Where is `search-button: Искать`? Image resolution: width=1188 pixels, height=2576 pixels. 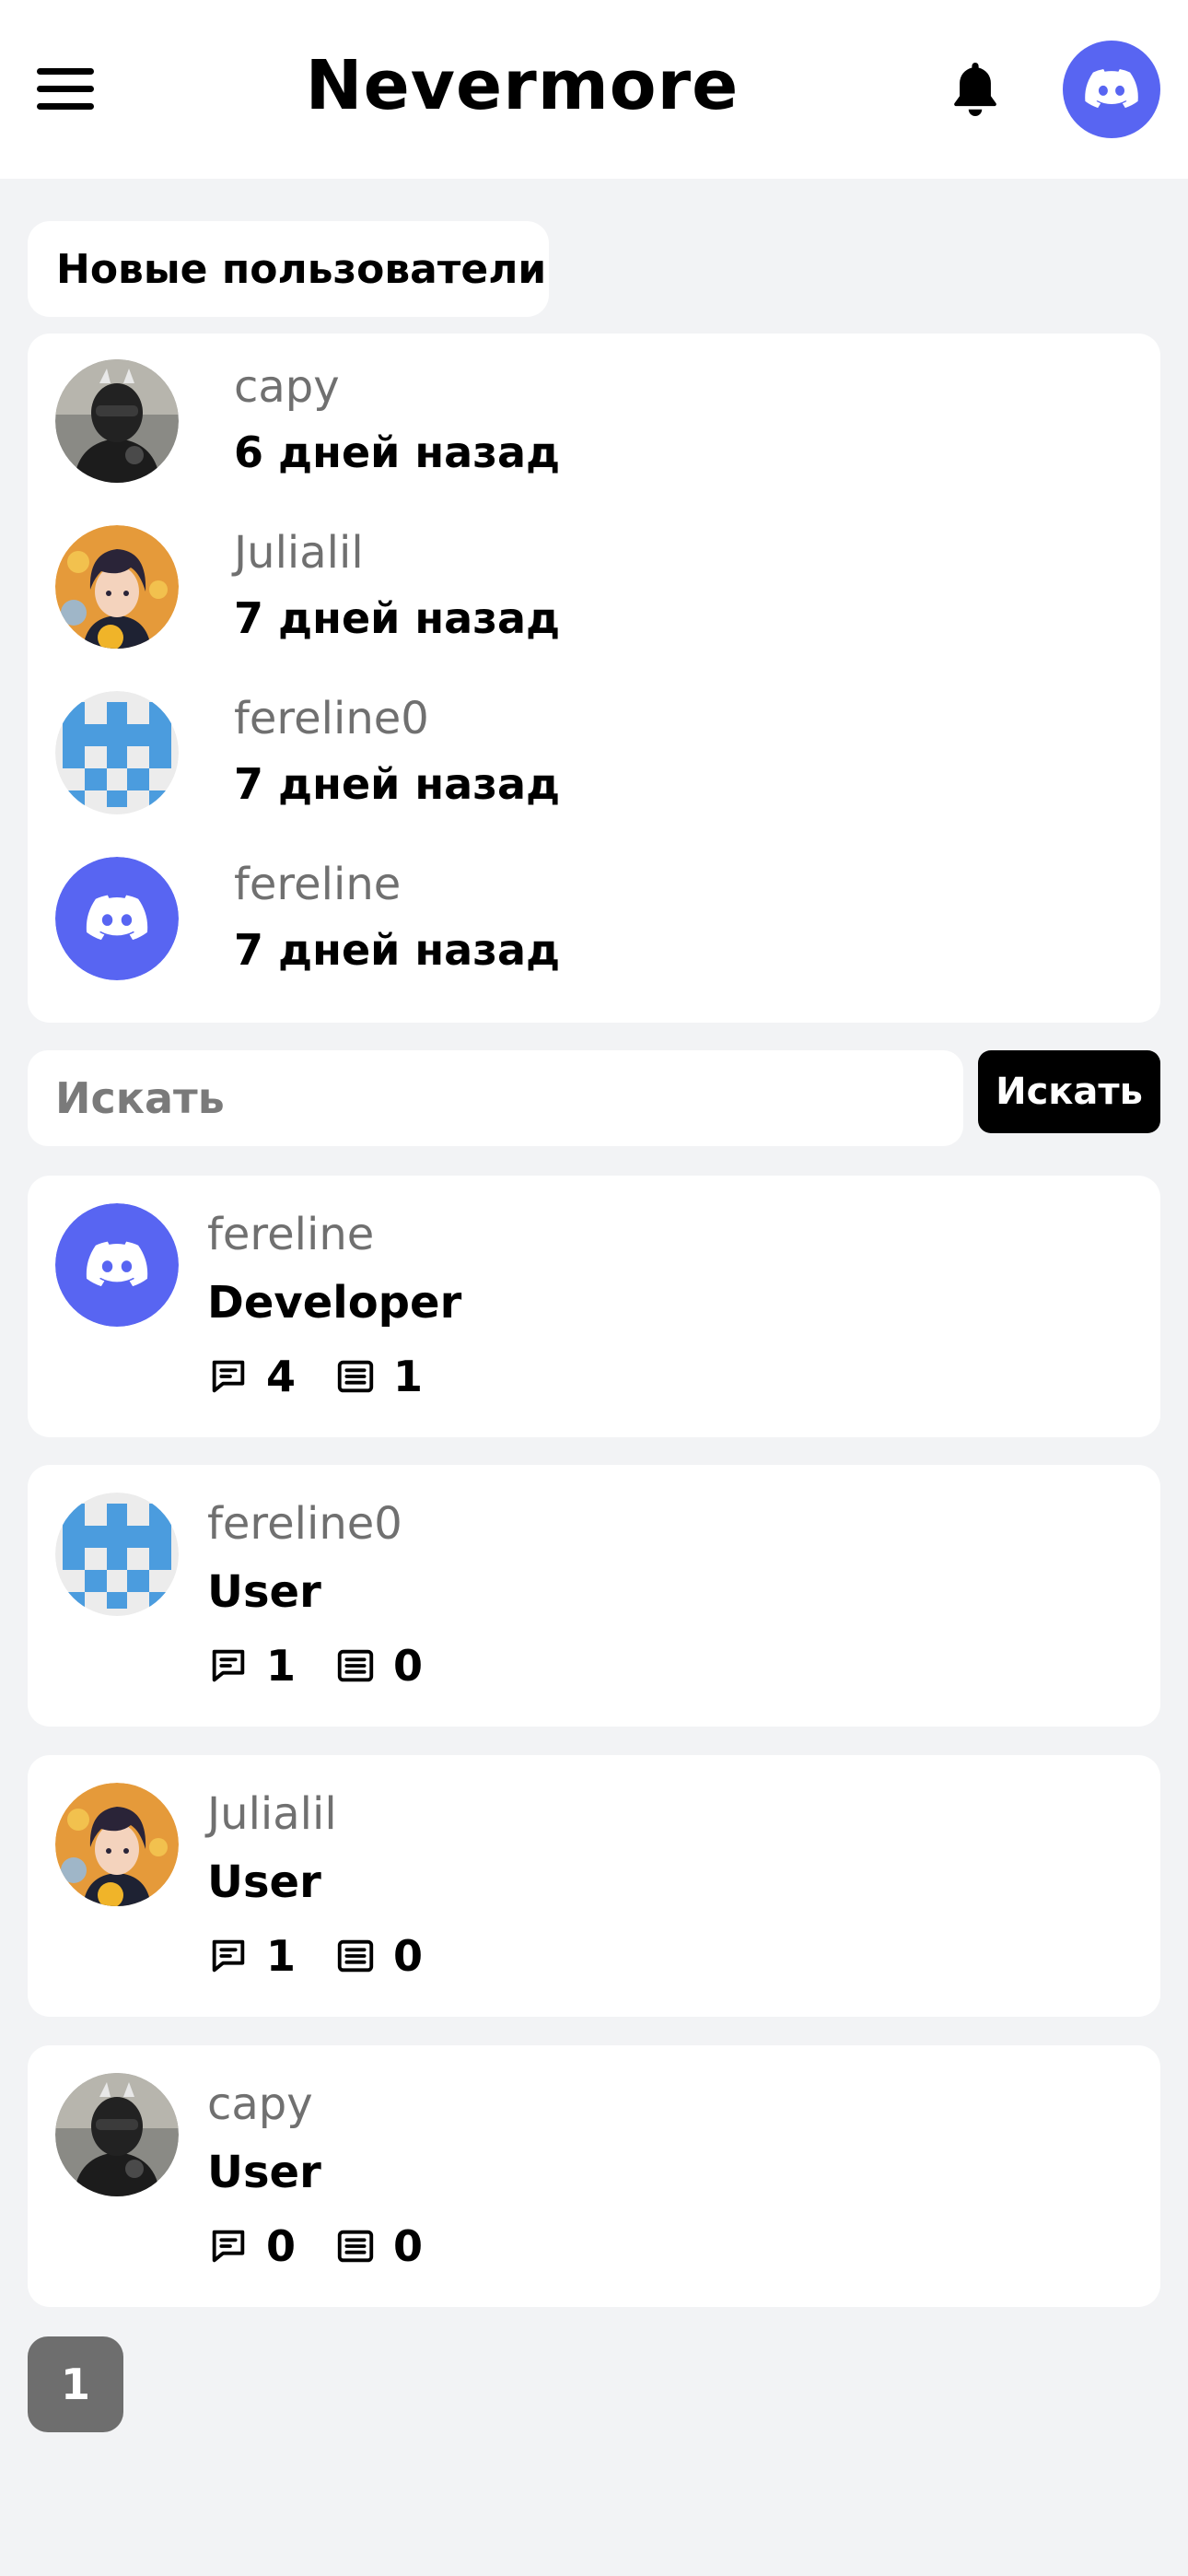
search-button: Искать is located at coordinates (1069, 1091).